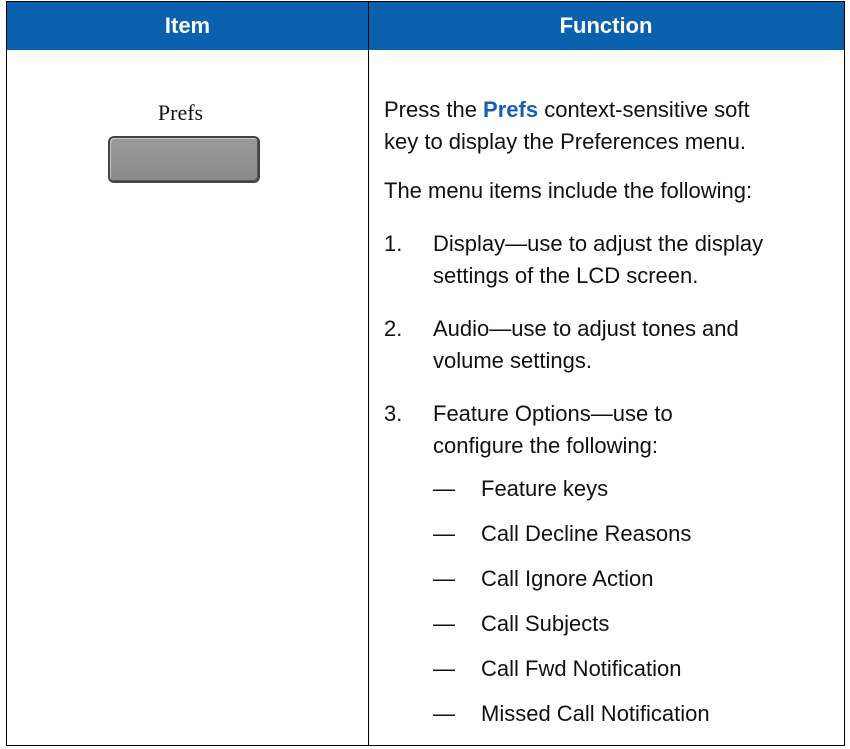 This screenshot has height=749, width=850. Describe the element at coordinates (393, 413) in the screenshot. I see `list-item-number: 3.` at that location.